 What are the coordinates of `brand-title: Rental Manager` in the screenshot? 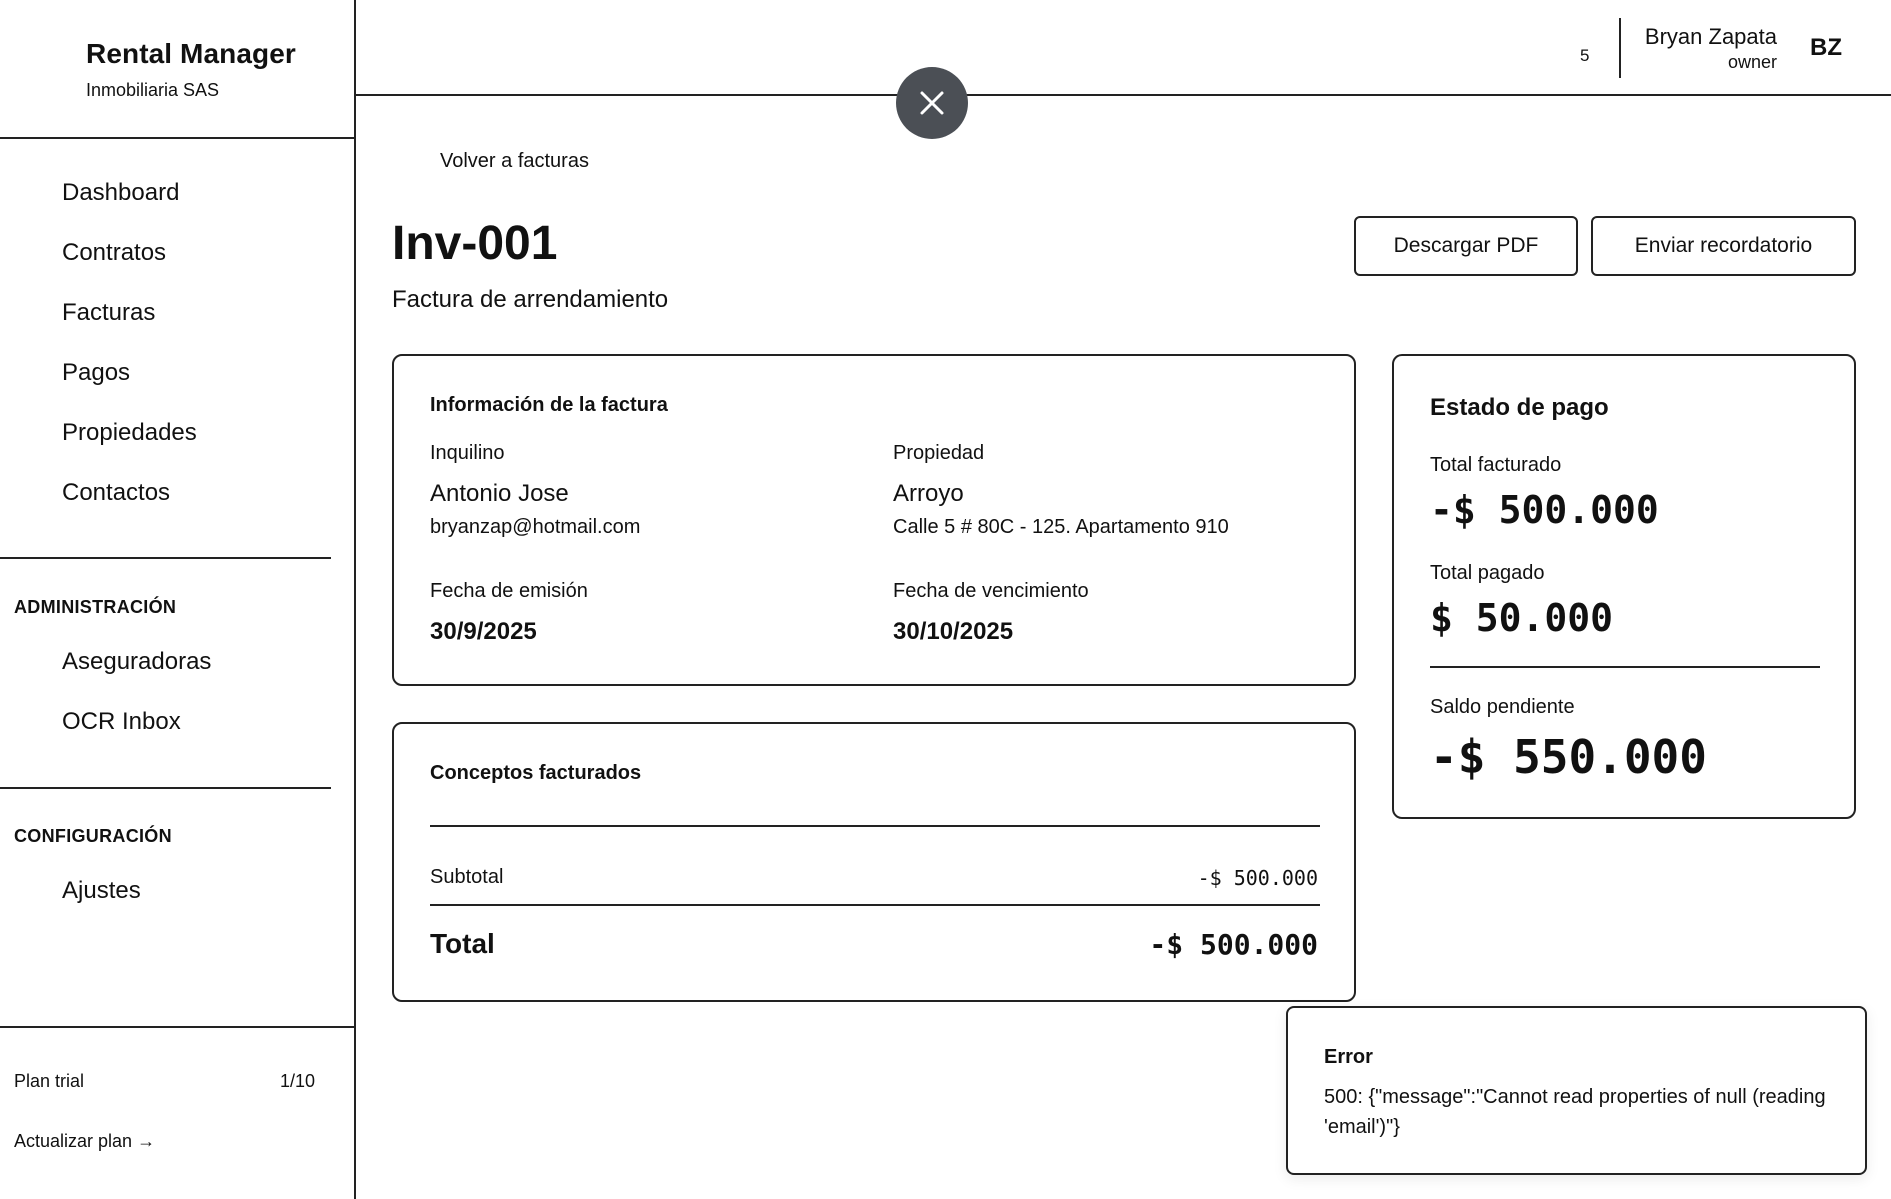 It's located at (191, 53).